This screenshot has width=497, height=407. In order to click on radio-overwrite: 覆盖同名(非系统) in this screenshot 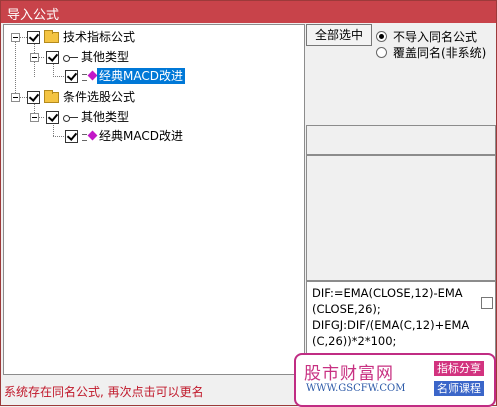, I will do `click(431, 52)`.